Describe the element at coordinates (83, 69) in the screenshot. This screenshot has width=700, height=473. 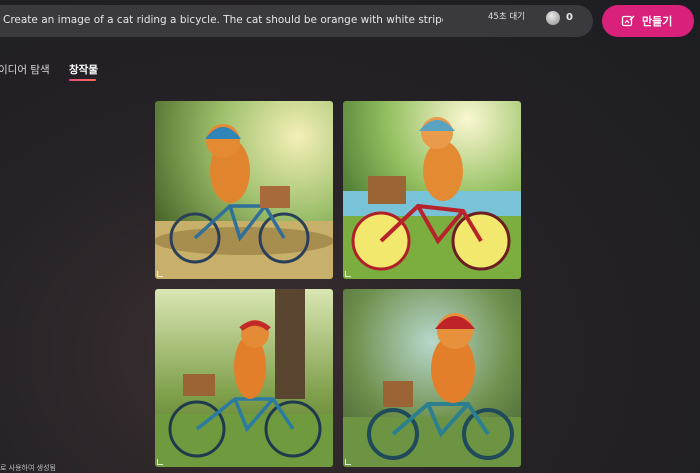
I see `tab-creations: 창작물` at that location.